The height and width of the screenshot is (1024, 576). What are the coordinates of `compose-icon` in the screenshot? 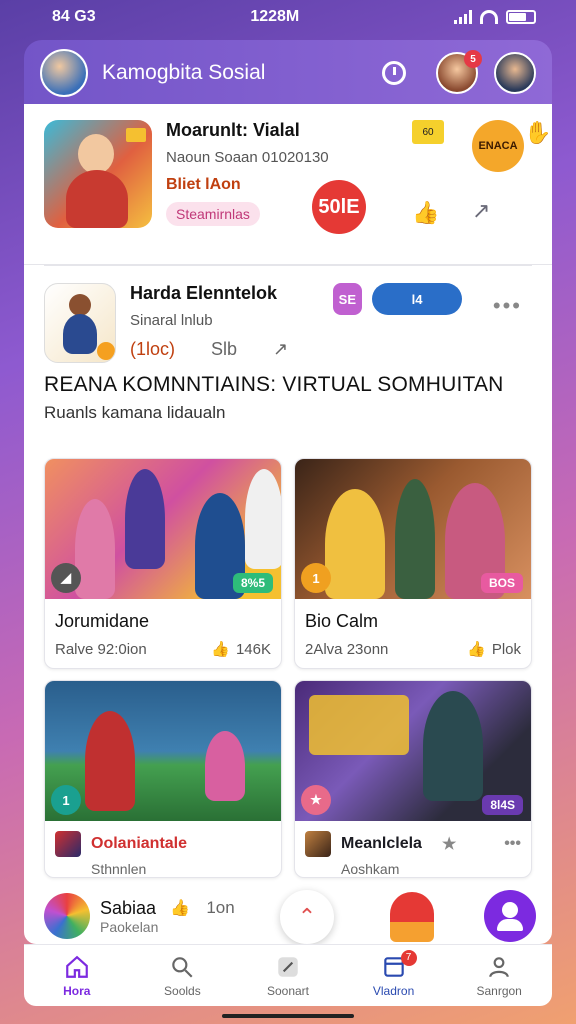 It's located at (288, 966).